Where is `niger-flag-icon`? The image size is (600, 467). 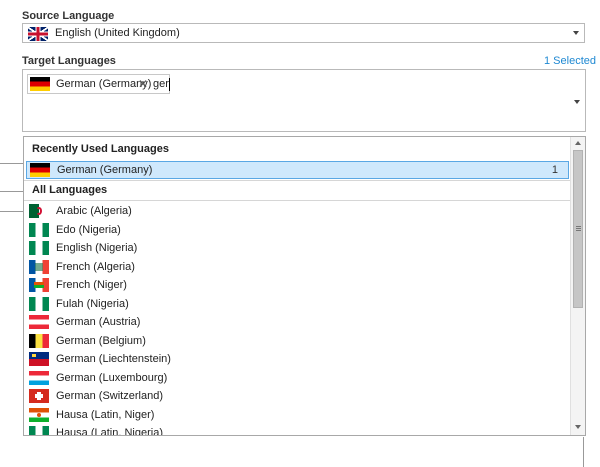 niger-flag-icon is located at coordinates (39, 414).